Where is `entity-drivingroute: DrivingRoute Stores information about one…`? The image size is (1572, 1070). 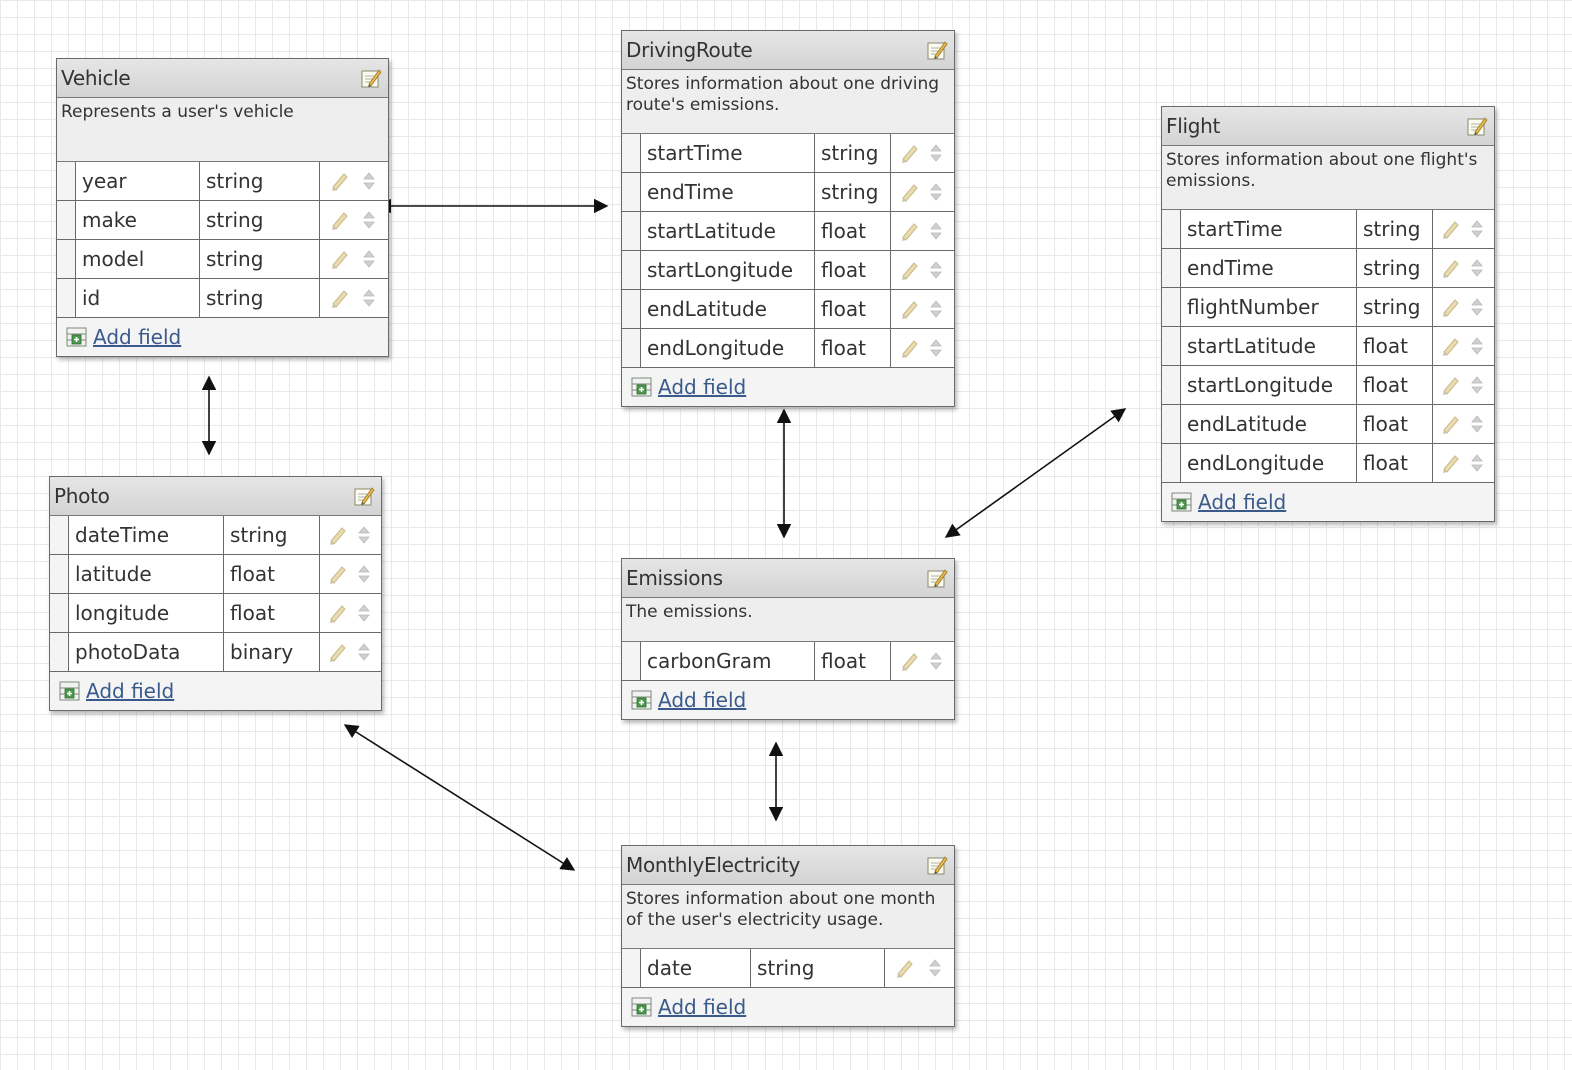 entity-drivingroute: DrivingRoute Stores information about one… is located at coordinates (788, 218).